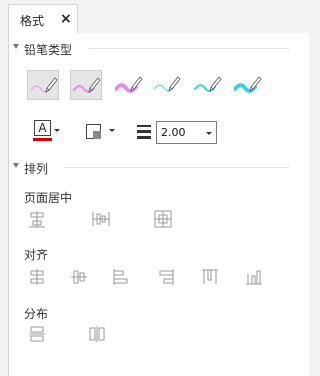 The width and height of the screenshot is (320, 376). I want to click on pencil-medium-pink-option, so click(86, 85).